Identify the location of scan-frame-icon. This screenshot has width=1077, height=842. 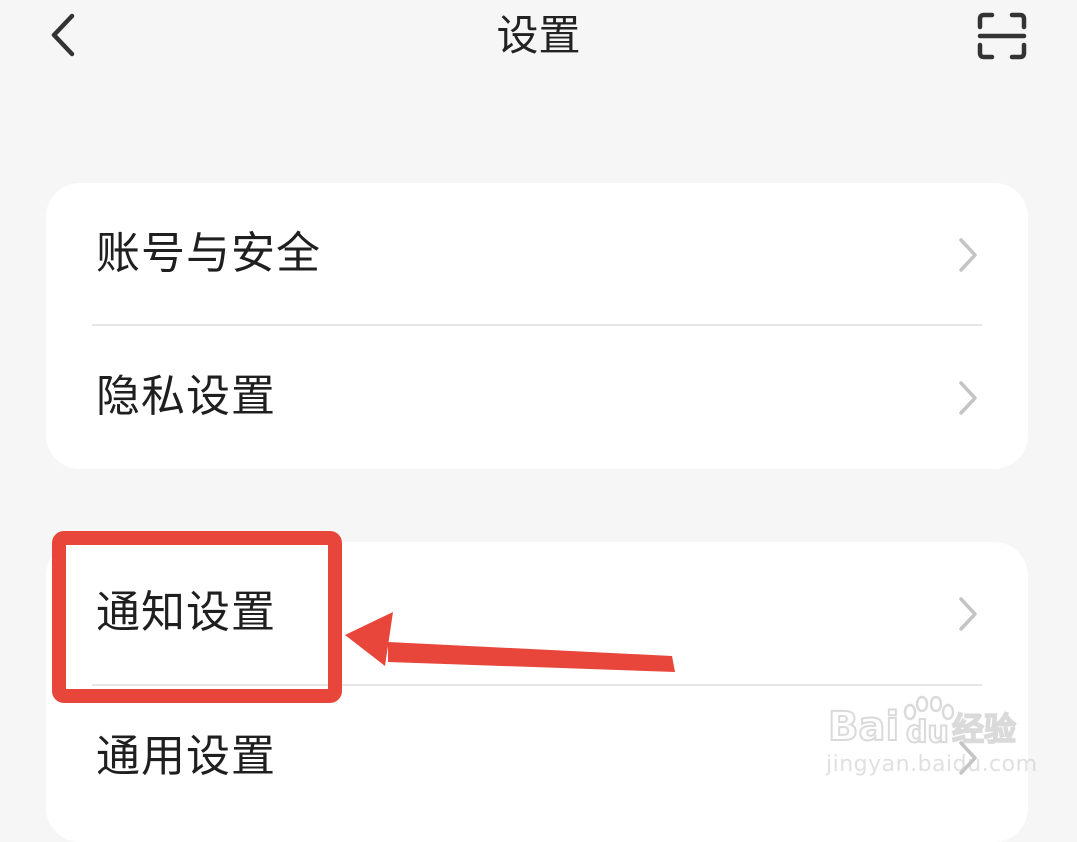
(1002, 36).